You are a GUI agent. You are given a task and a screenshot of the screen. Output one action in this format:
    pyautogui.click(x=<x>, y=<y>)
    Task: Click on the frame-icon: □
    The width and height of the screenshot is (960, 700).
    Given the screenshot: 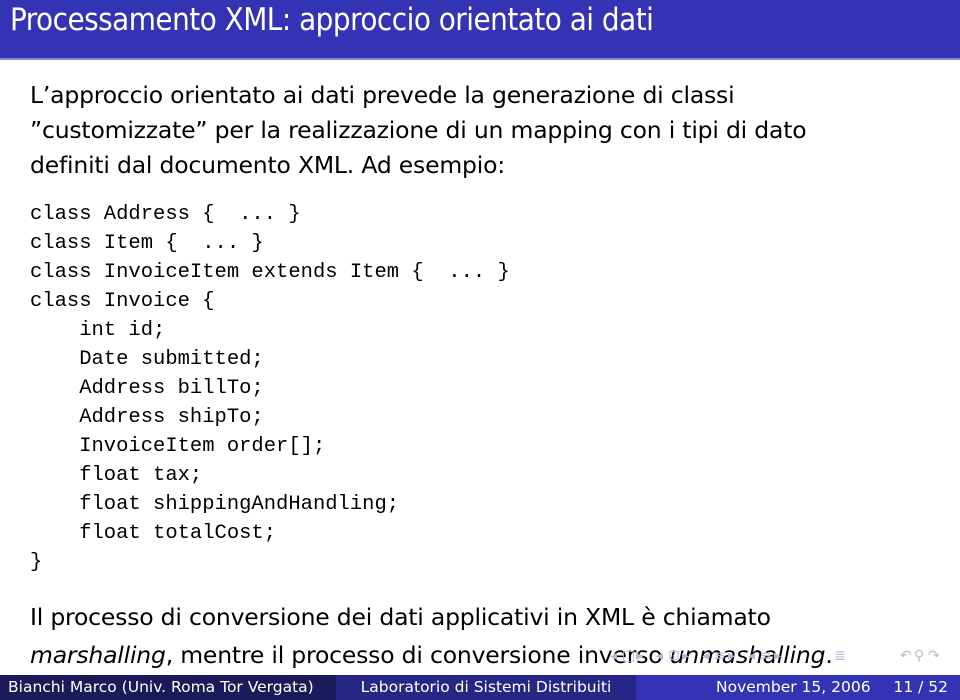 What is the action you would take?
    pyautogui.click(x=628, y=656)
    